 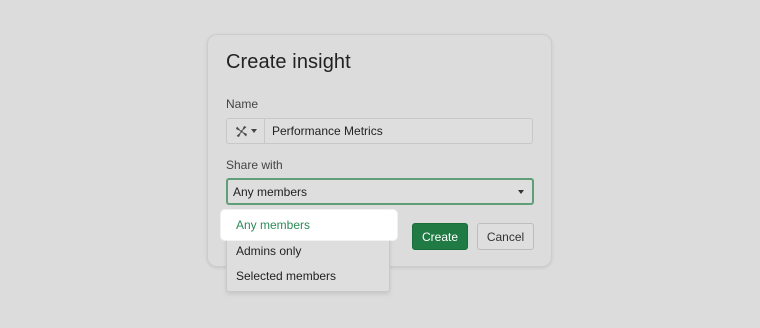 What do you see at coordinates (288, 62) in the screenshot?
I see `dialog-title: Create insight` at bounding box center [288, 62].